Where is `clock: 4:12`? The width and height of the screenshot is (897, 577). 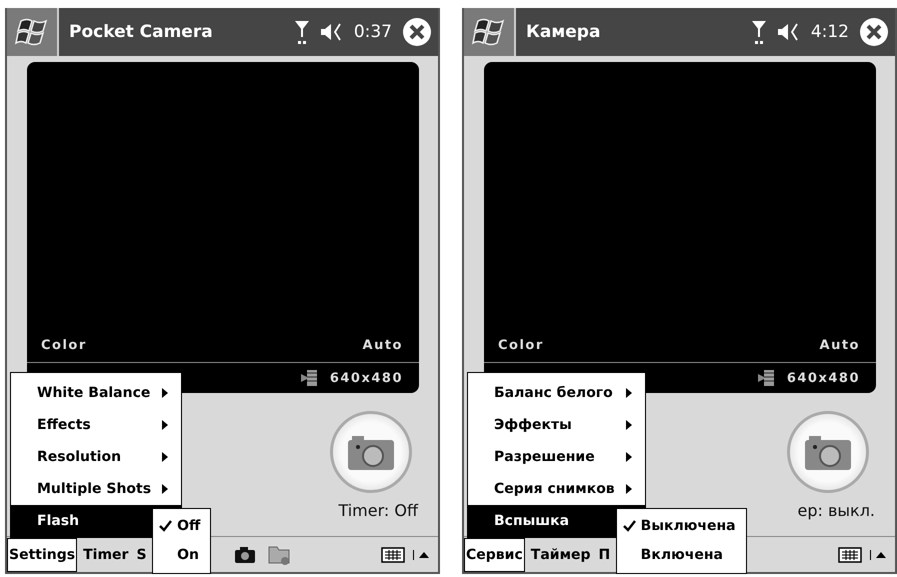
clock: 4:12 is located at coordinates (829, 32).